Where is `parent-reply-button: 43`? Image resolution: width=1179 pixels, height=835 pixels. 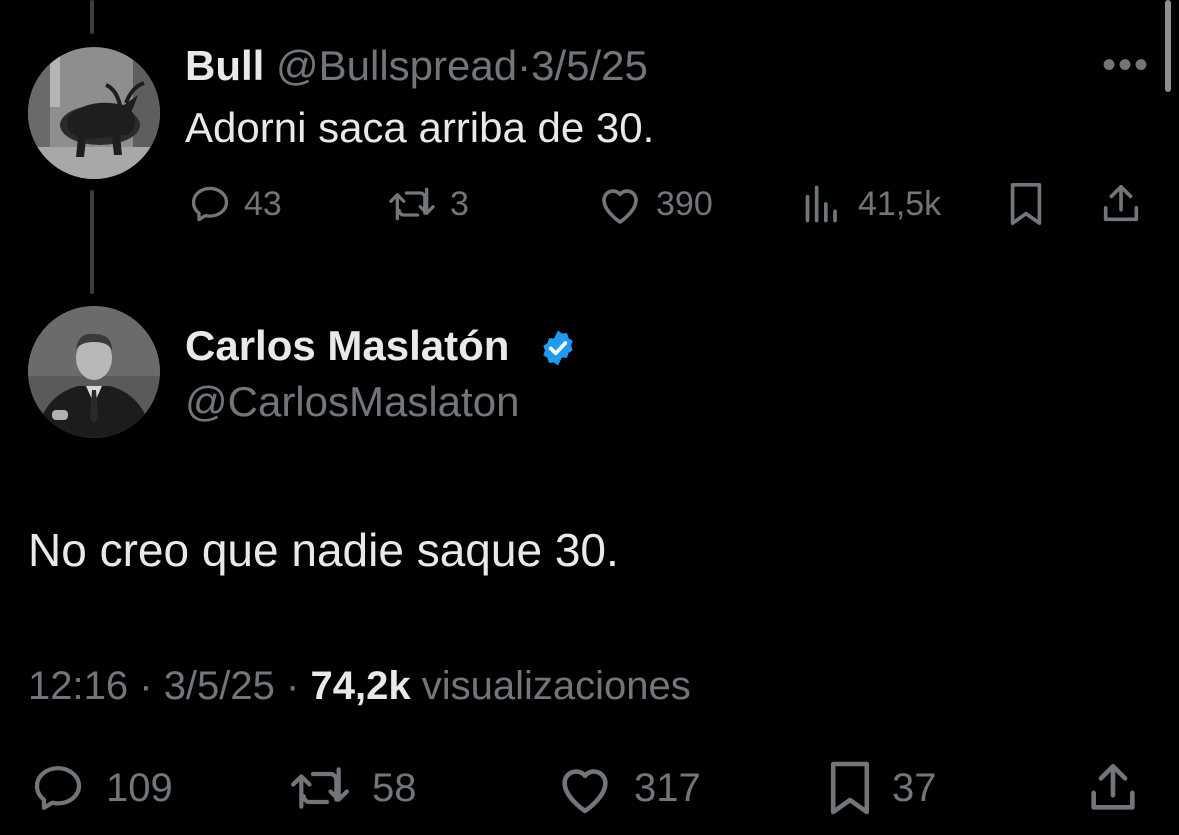 parent-reply-button: 43 is located at coordinates (235, 204).